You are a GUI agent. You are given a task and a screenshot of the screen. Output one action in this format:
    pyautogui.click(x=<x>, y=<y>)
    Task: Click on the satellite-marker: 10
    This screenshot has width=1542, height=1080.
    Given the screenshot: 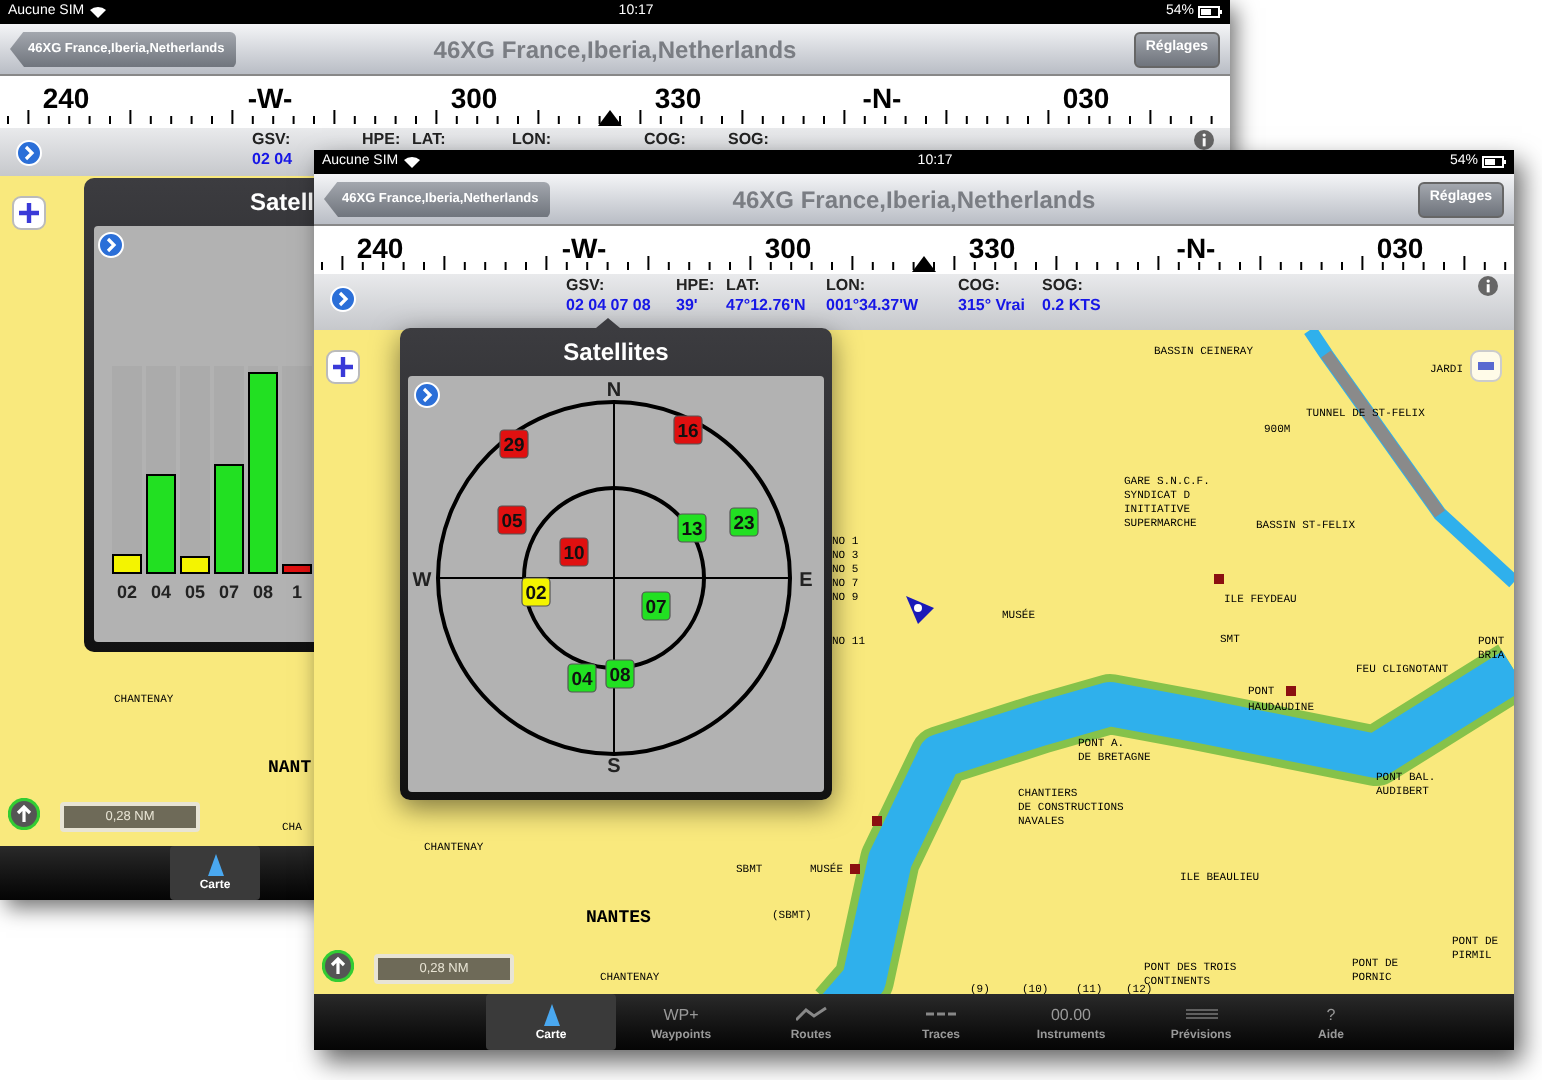 What is the action you would take?
    pyautogui.click(x=574, y=552)
    